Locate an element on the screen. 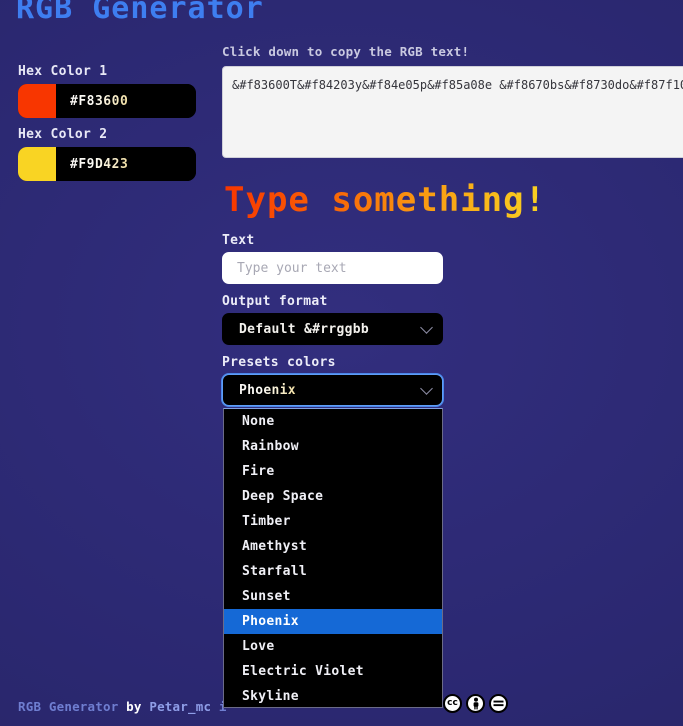  dropdown-option: Fire is located at coordinates (333, 471).